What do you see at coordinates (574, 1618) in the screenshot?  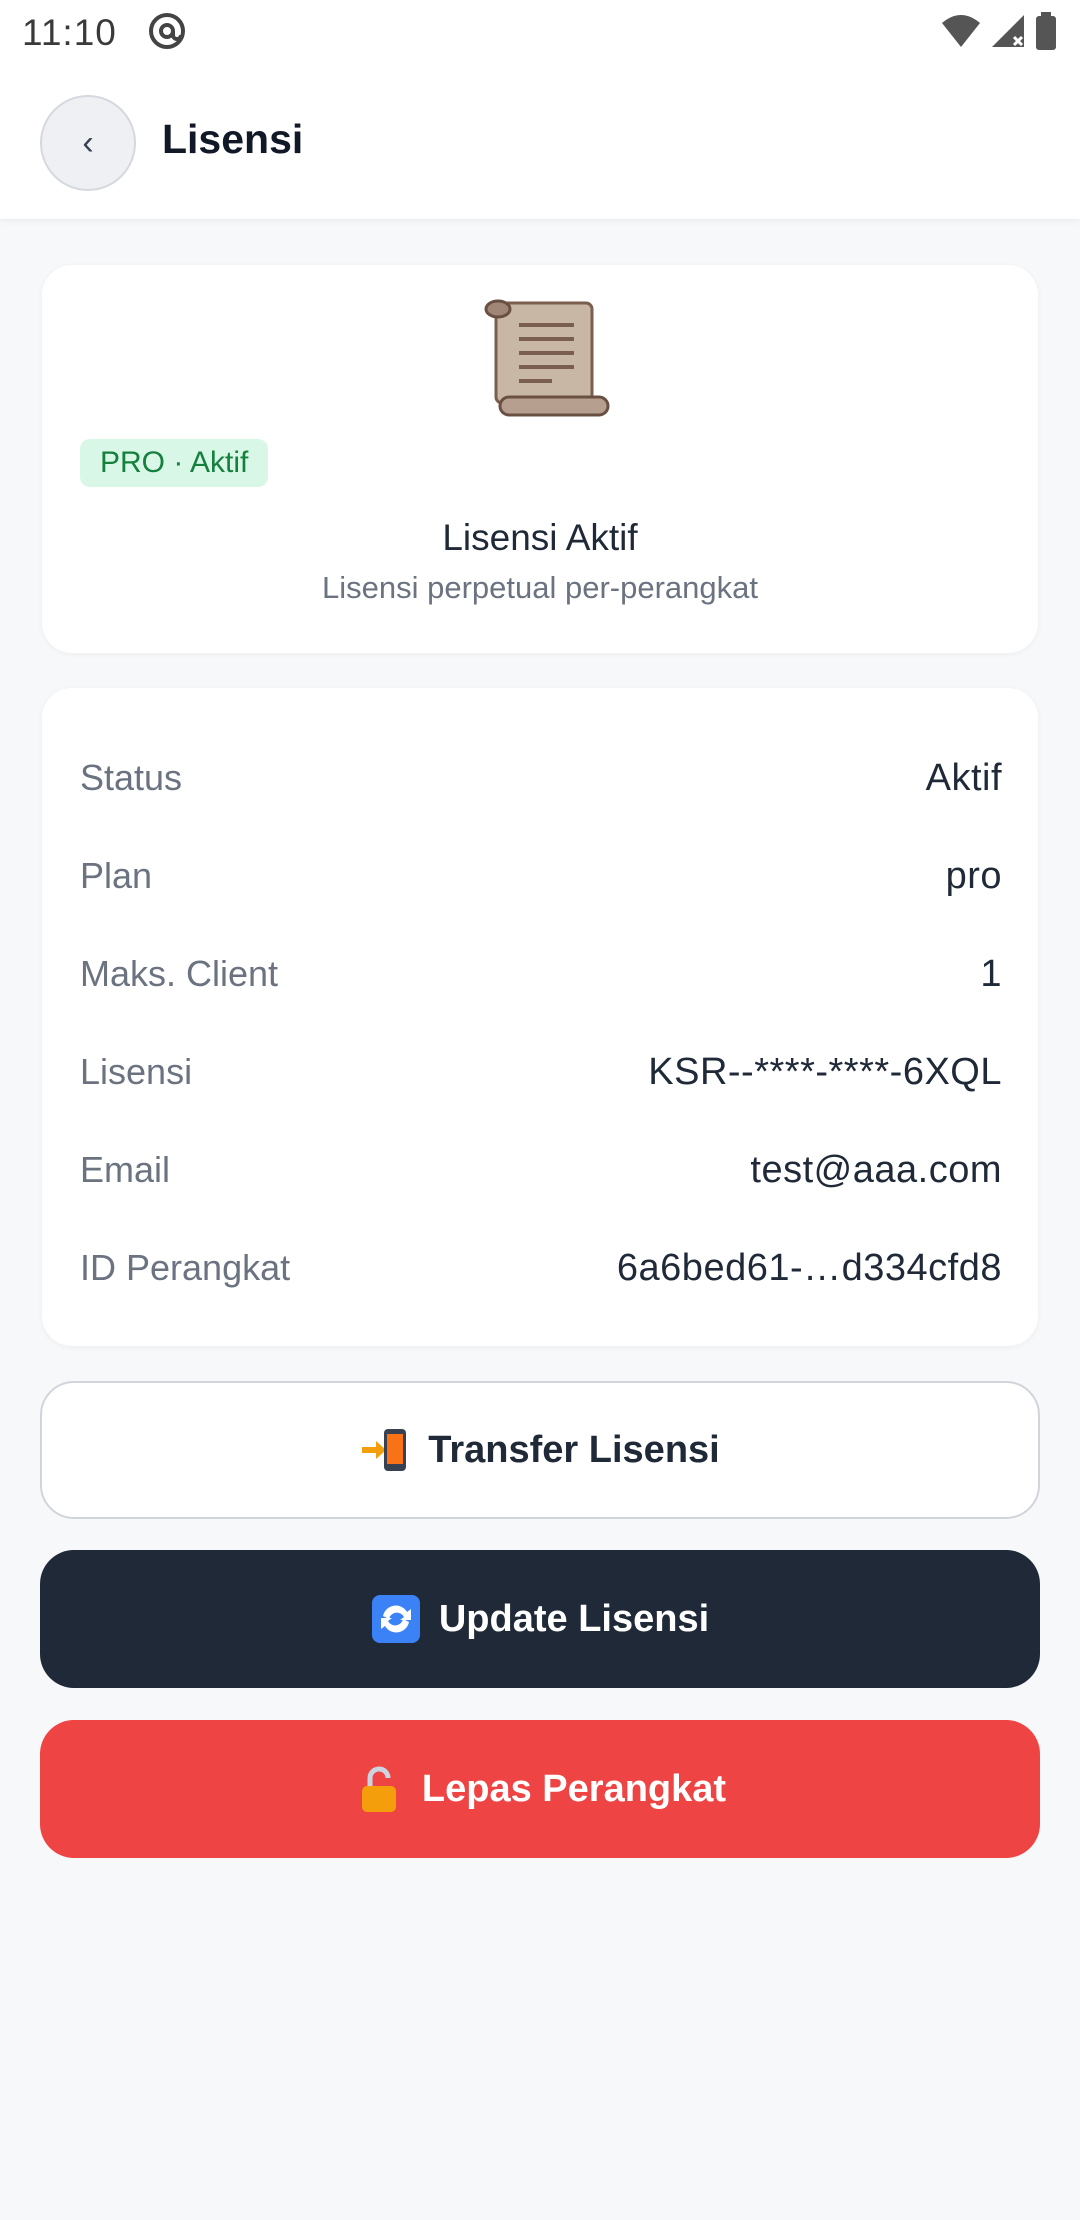 I see `update-license-label: Update Lisensi` at bounding box center [574, 1618].